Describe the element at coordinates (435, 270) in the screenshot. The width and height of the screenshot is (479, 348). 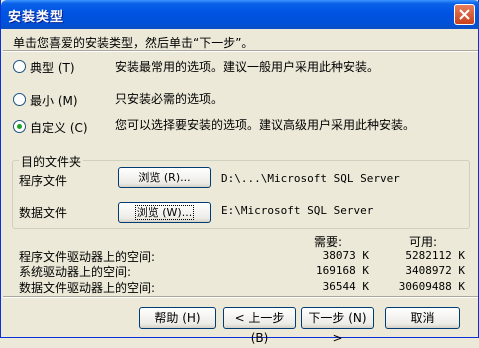
I see `space-row-available: 3408972 K` at that location.